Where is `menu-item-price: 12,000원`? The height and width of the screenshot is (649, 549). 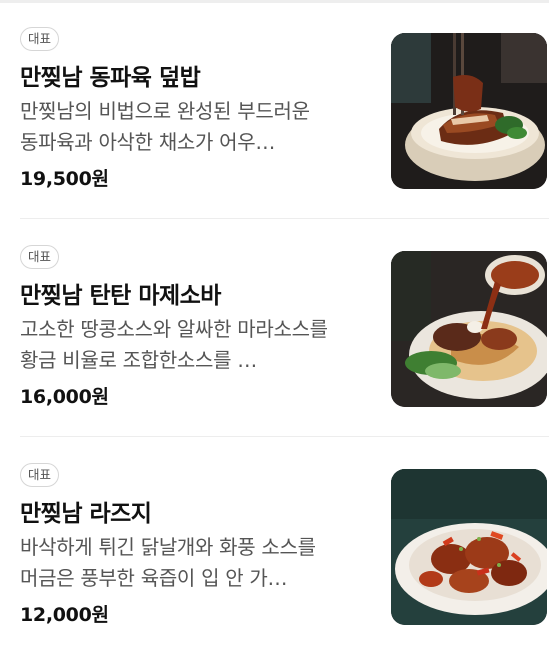 menu-item-price: 12,000원 is located at coordinates (64, 615).